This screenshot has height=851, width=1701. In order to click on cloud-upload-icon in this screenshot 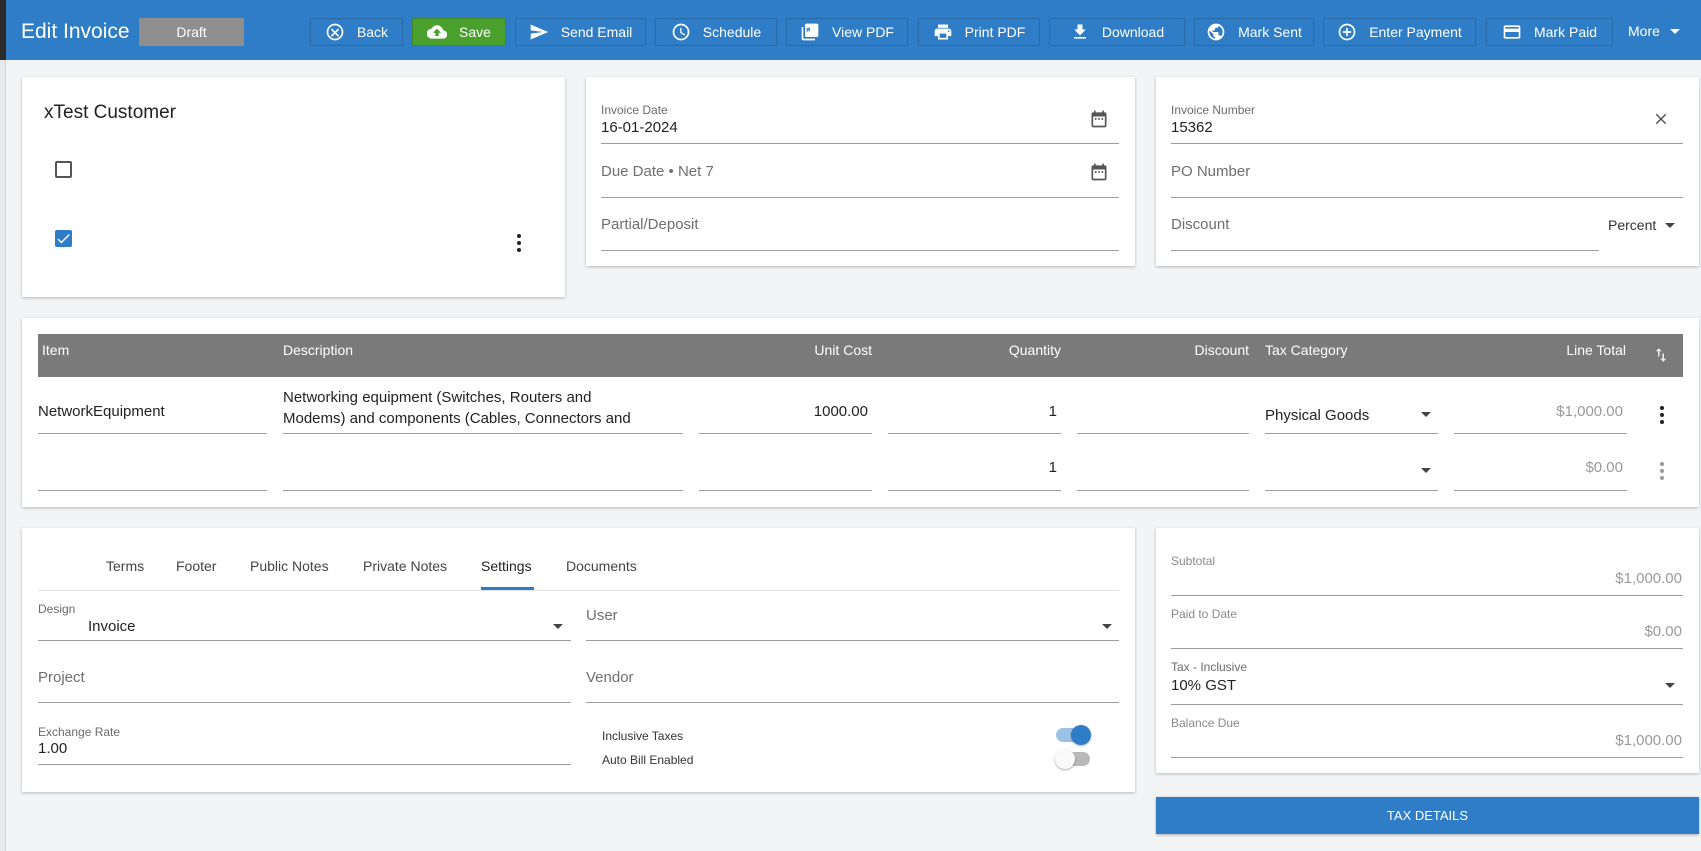, I will do `click(437, 32)`.